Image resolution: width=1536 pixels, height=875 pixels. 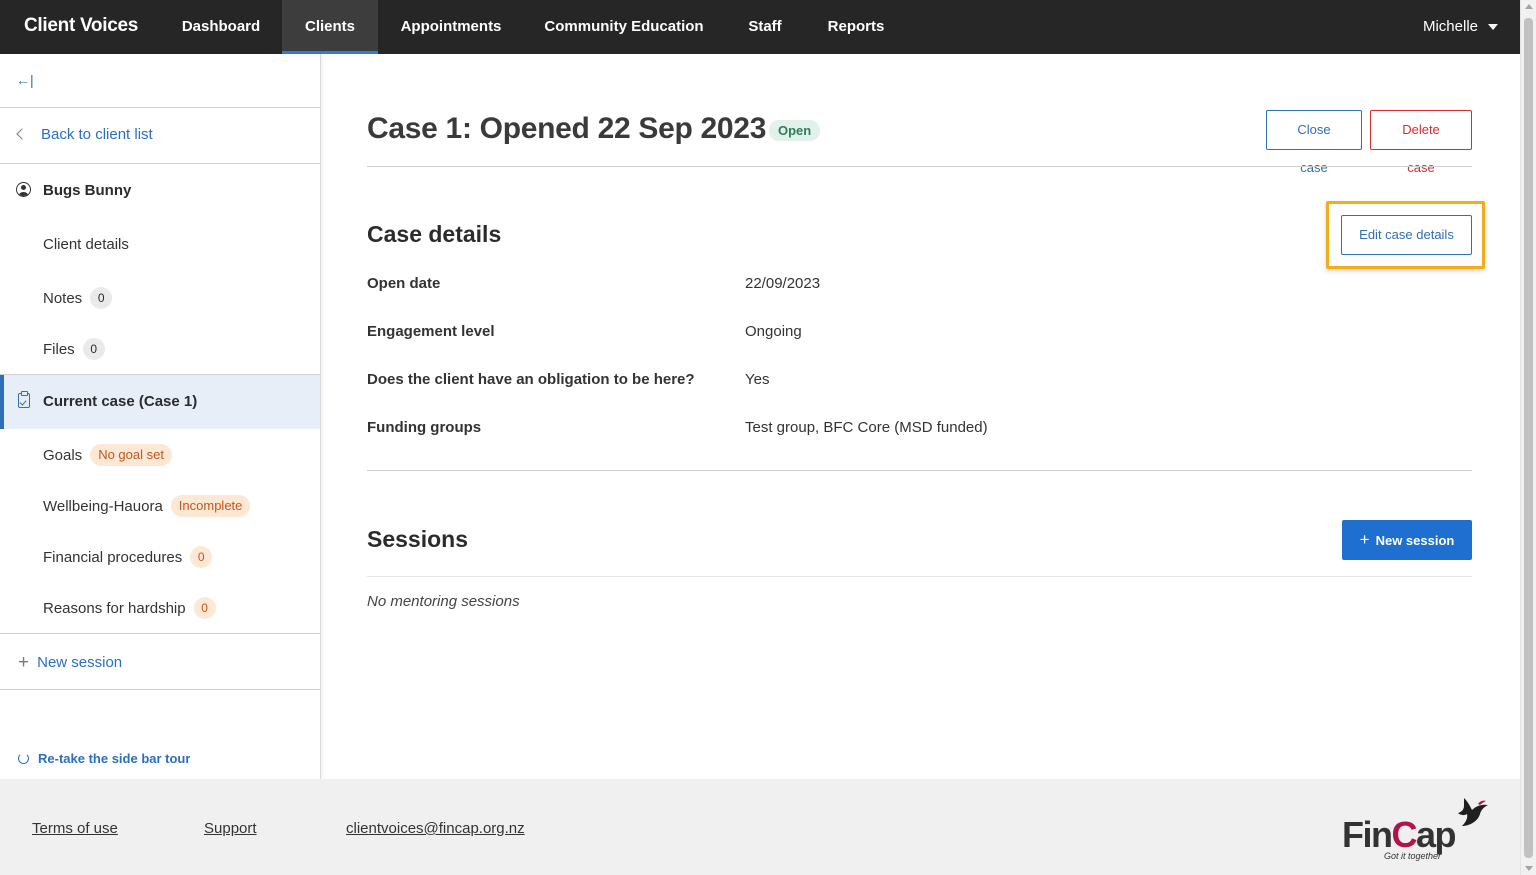 I want to click on field-value-funding-groups: Test group, BFC Core (MSD funded), so click(x=866, y=427).